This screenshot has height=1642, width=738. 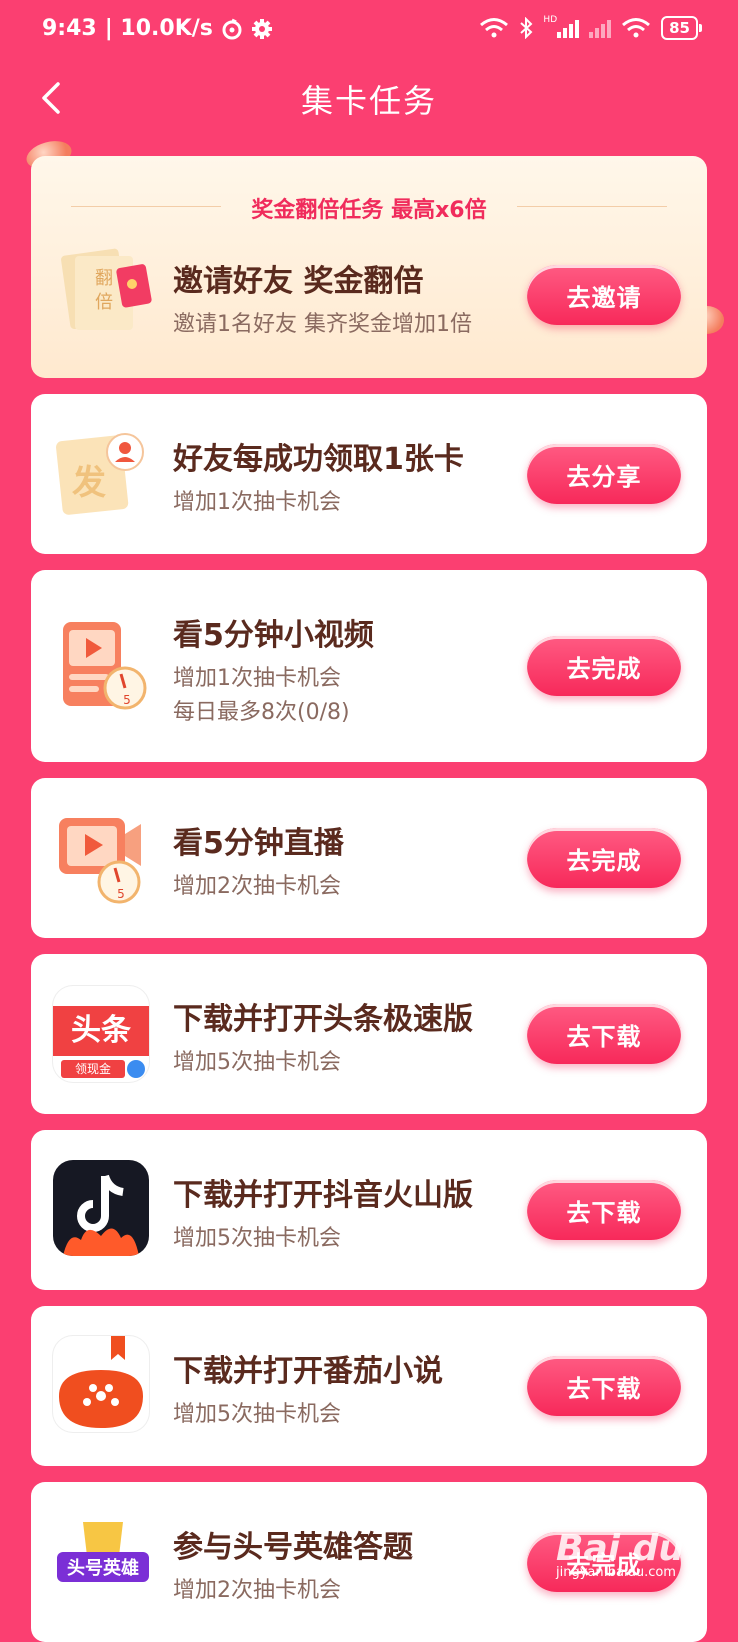 I want to click on invite-button: 去邀请, so click(x=604, y=295).